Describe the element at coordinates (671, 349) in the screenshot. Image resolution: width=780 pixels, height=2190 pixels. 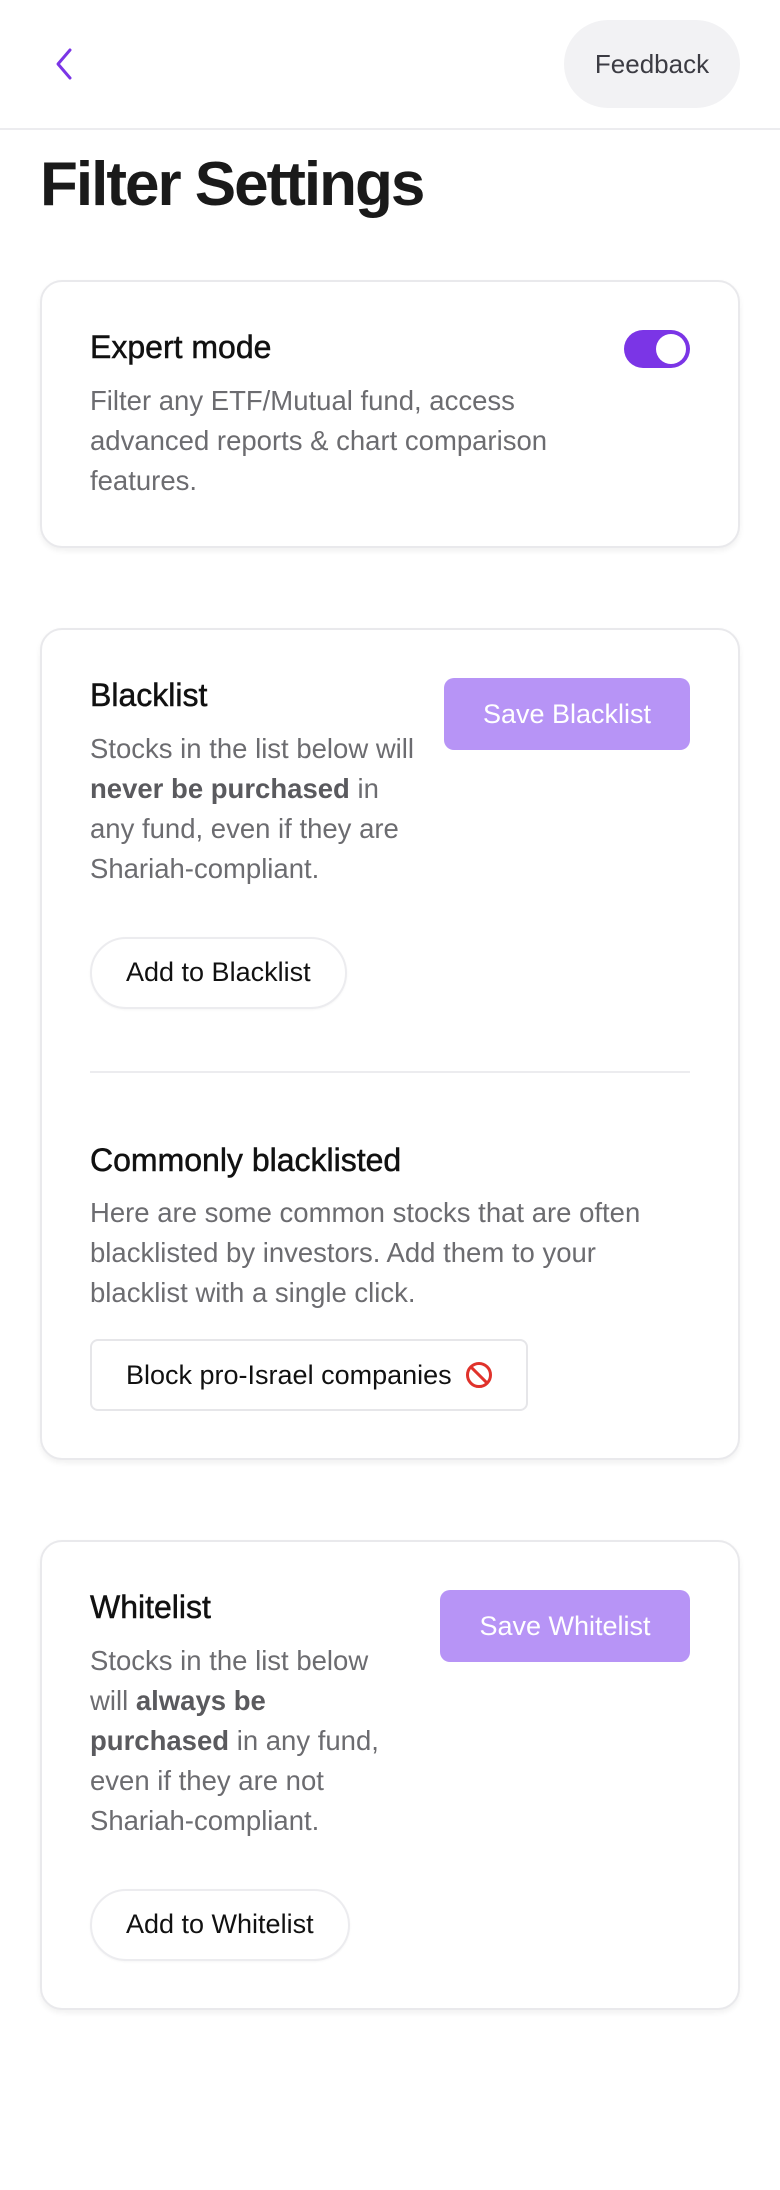
I see `toggle-knob` at that location.